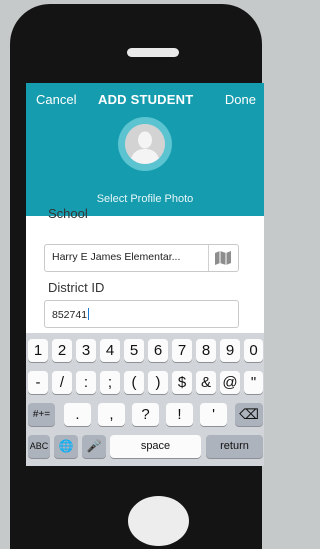 This screenshot has height=549, width=320. What do you see at coordinates (179, 414) in the screenshot?
I see `key-exclamation: !` at bounding box center [179, 414].